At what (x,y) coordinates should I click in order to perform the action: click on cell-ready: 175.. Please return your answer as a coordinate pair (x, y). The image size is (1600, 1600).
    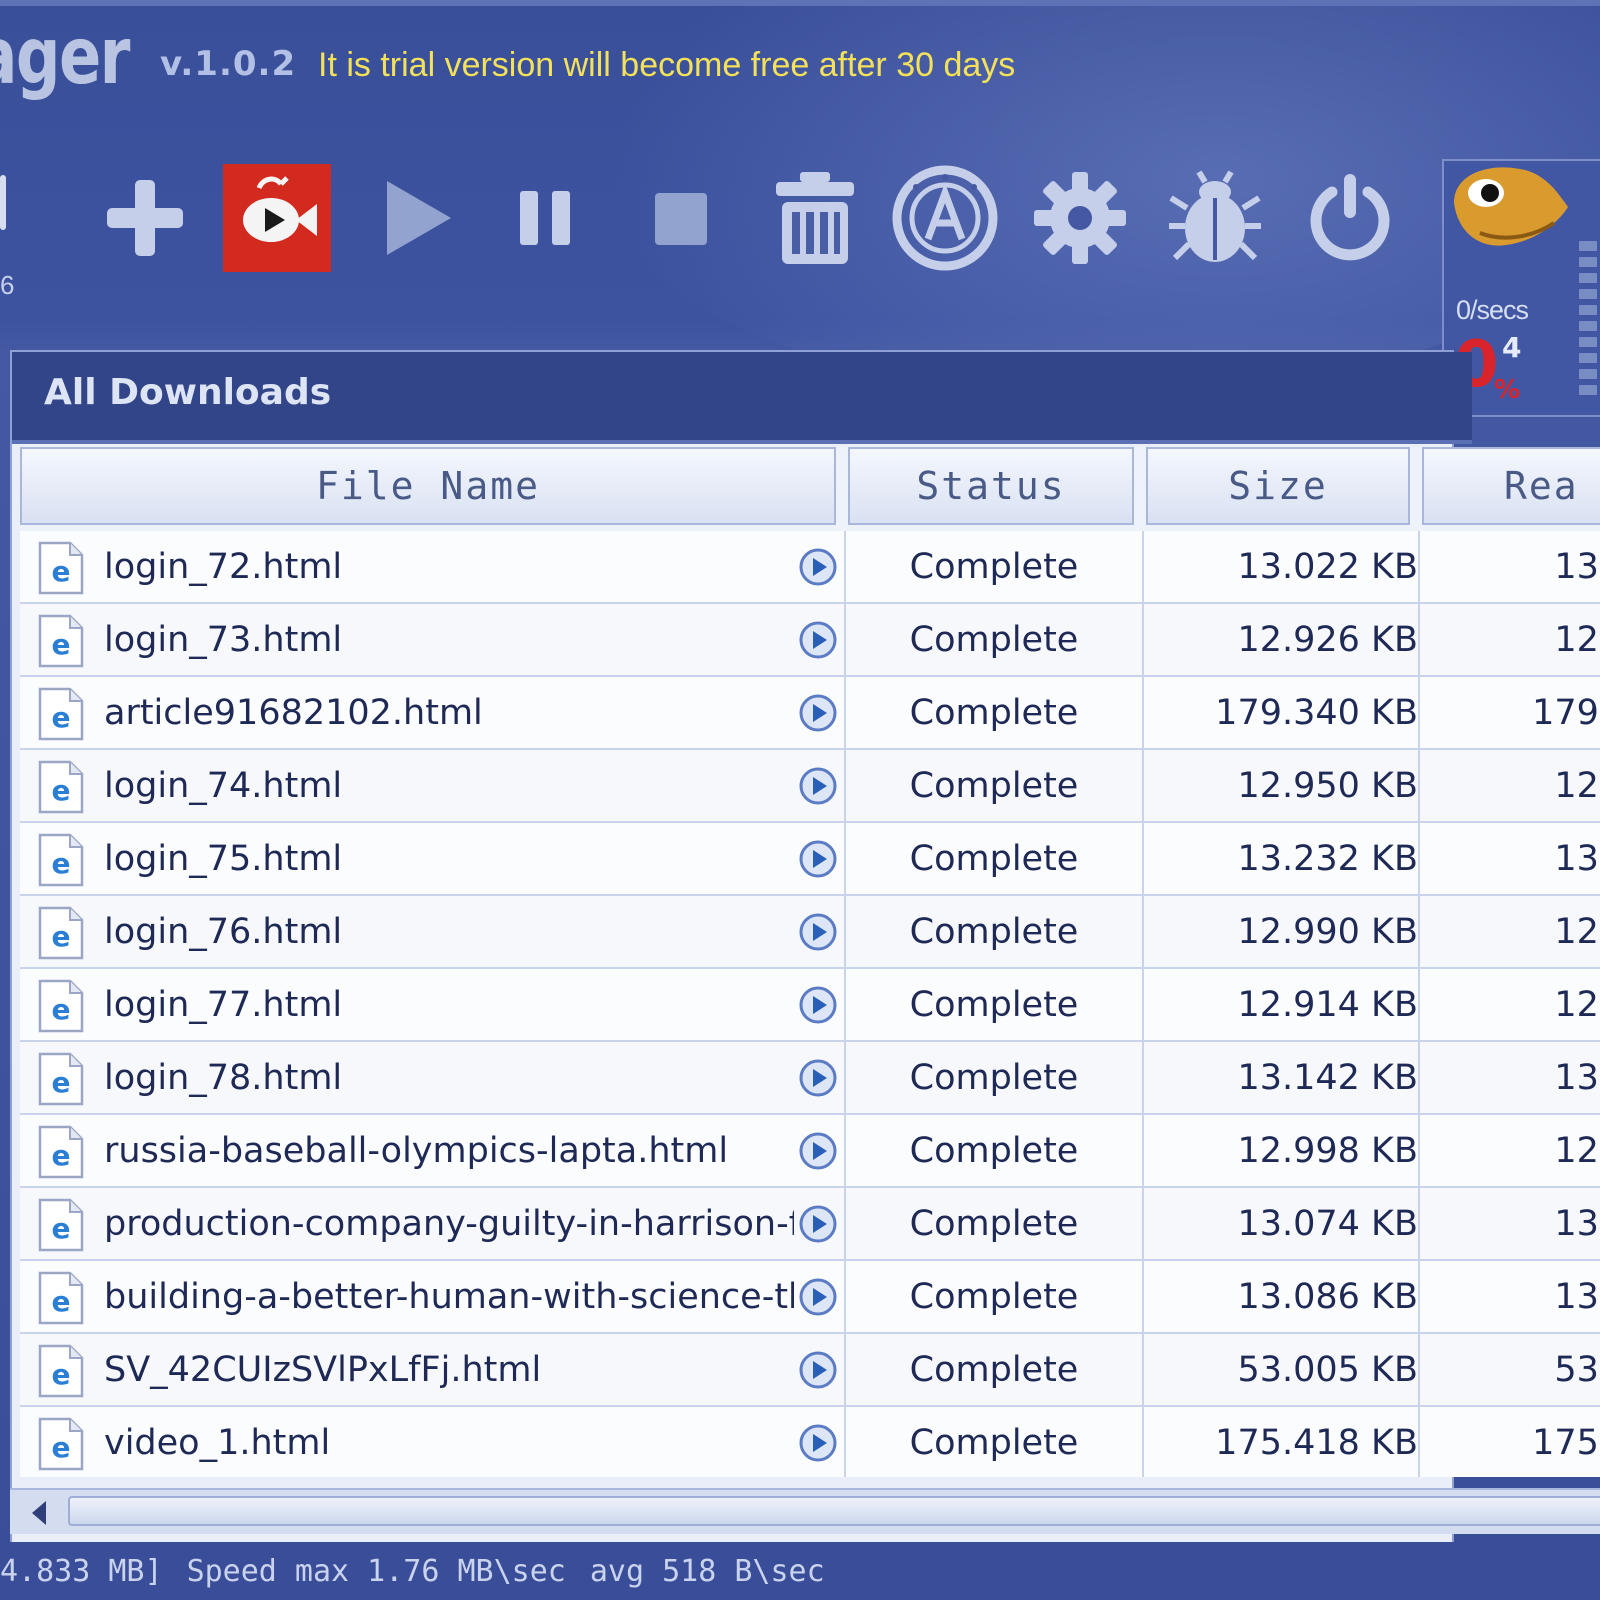
    Looking at the image, I should click on (1566, 1442).